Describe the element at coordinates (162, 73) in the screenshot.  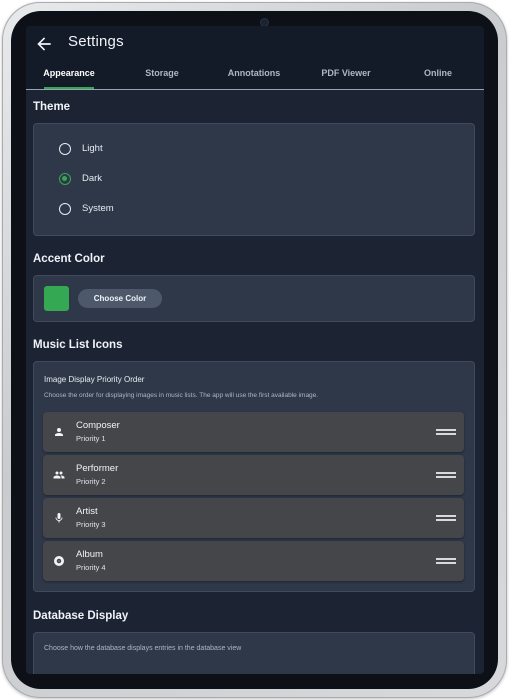
I see `tab-storage: Storage` at that location.